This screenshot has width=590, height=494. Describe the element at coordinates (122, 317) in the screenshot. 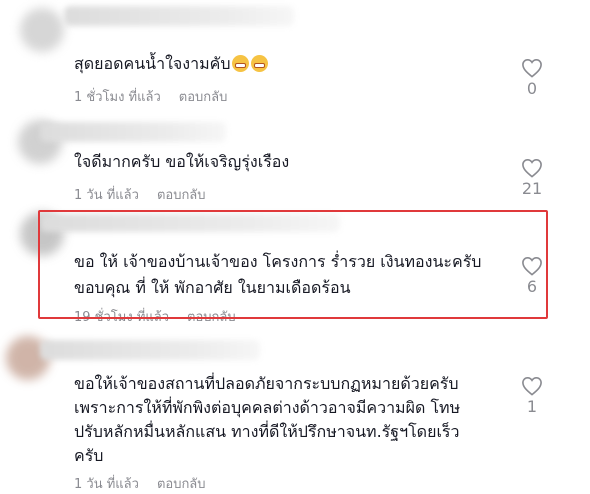

I see `comment-time: 19 ชั่วโมง ที่แล้ว` at that location.